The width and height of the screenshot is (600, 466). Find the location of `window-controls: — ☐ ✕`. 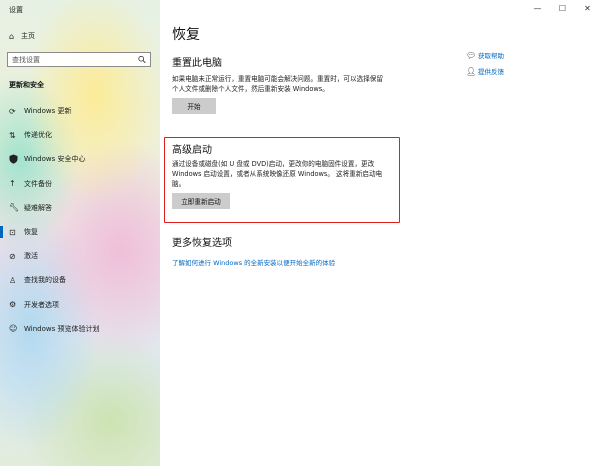

window-controls: — ☐ ✕ is located at coordinates (562, 8).